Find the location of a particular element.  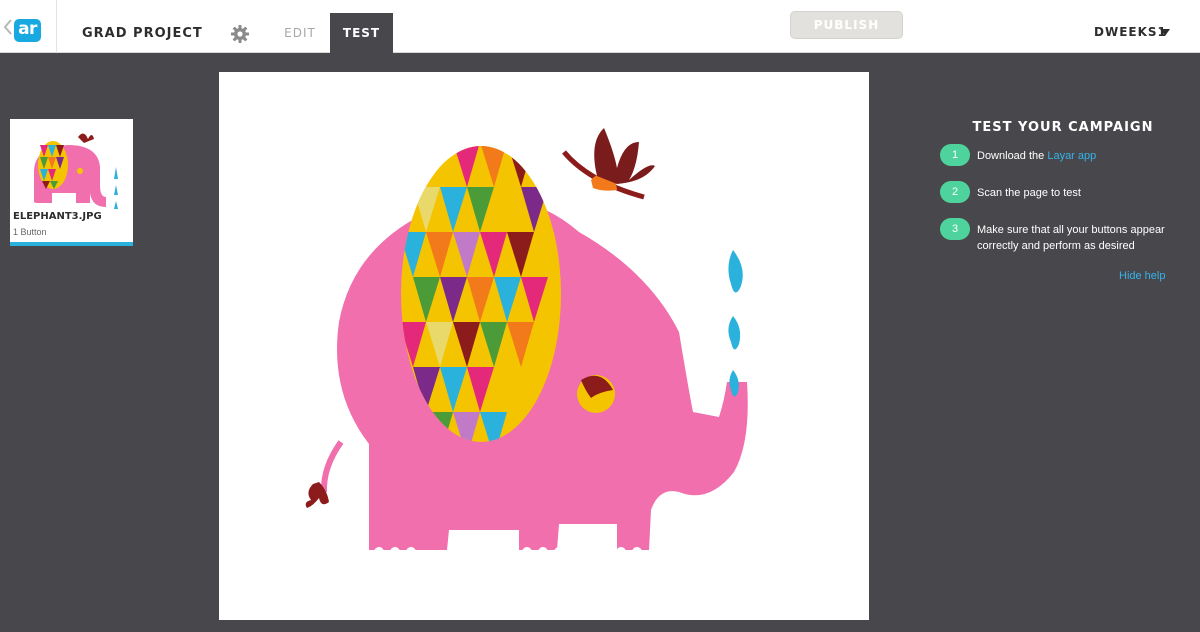

publish-button: PUBLISH is located at coordinates (846, 25).